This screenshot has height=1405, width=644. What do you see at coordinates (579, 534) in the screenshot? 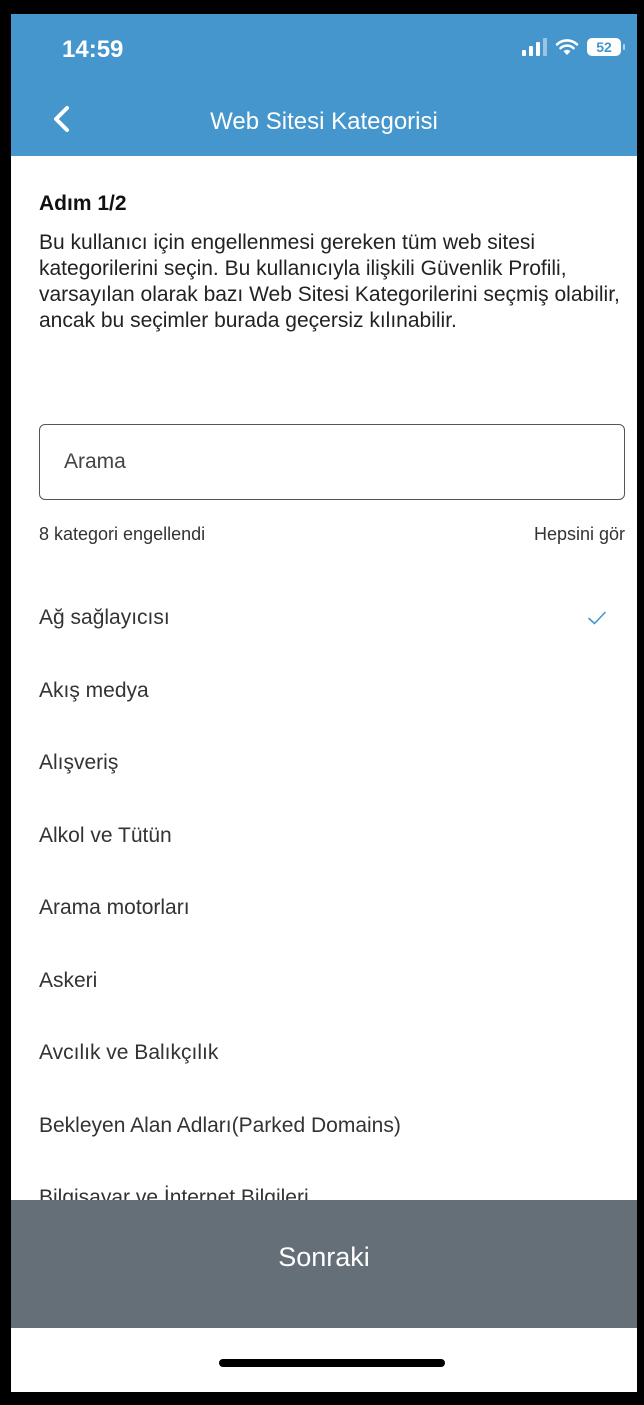
I see `see-all-link: Hepsini gör` at bounding box center [579, 534].